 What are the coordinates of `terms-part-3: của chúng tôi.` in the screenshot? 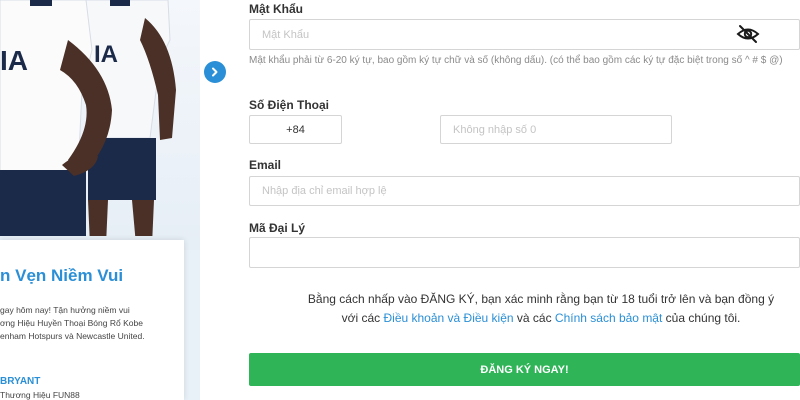 It's located at (701, 318).